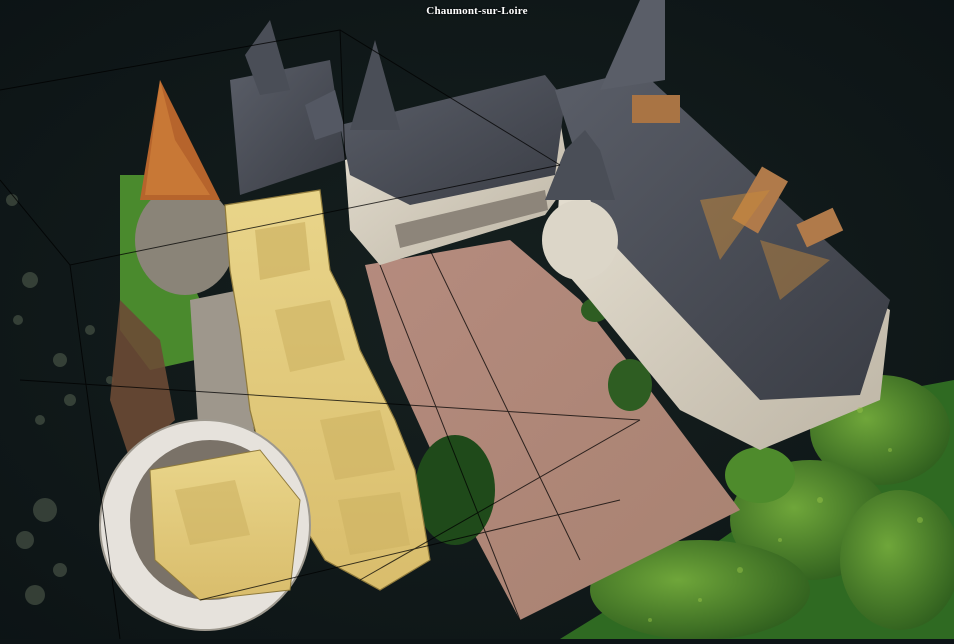 The height and width of the screenshot is (644, 954). Describe the element at coordinates (477, 11) in the screenshot. I see `viewer-title: Chaumont-sur-Loire` at that location.